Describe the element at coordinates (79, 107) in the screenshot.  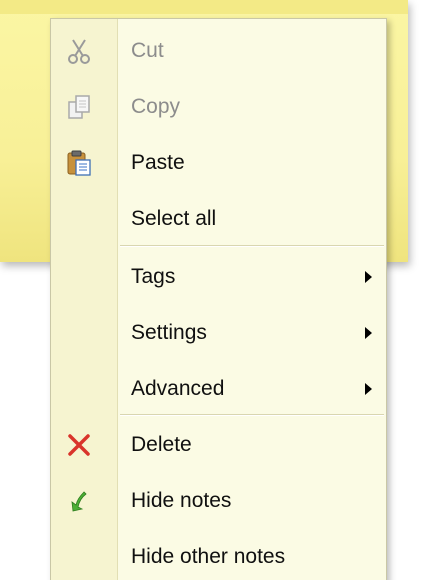
I see `copy-icon` at that location.